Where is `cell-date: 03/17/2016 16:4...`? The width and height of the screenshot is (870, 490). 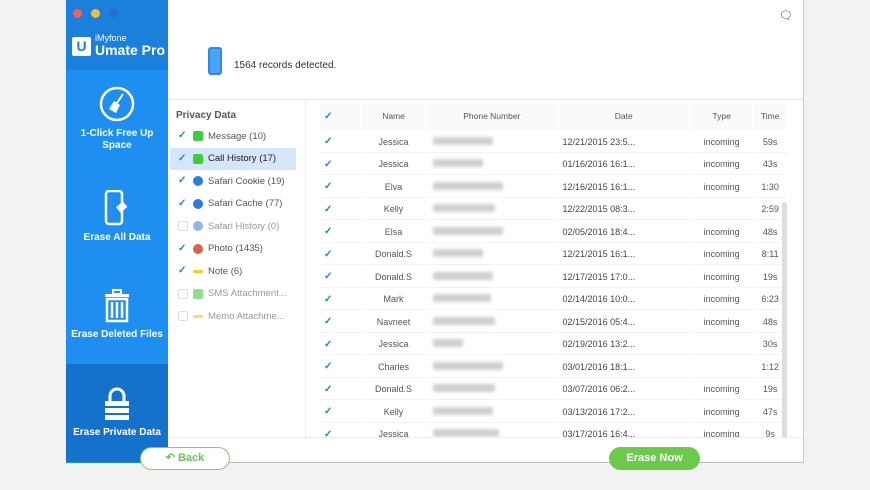 cell-date: 03/17/2016 16:4... is located at coordinates (624, 431).